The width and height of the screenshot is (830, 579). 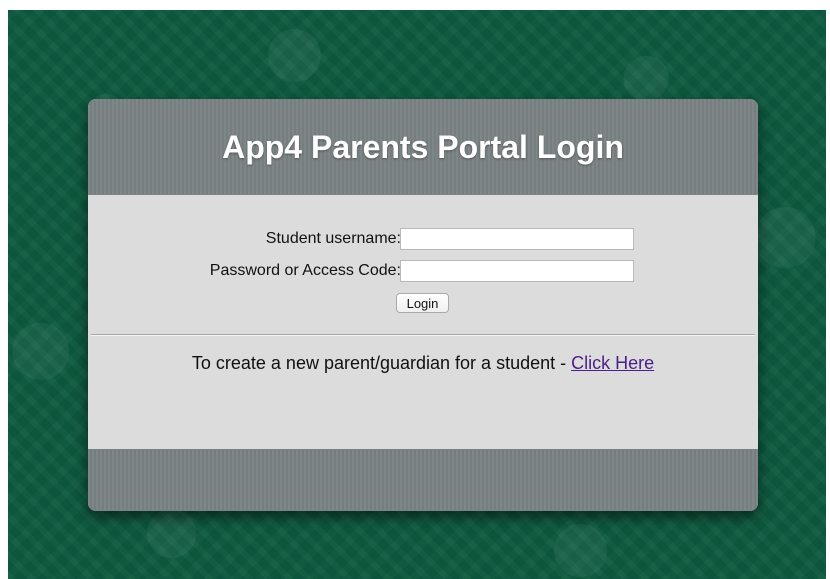 What do you see at coordinates (517, 271) in the screenshot?
I see `password-input` at bounding box center [517, 271].